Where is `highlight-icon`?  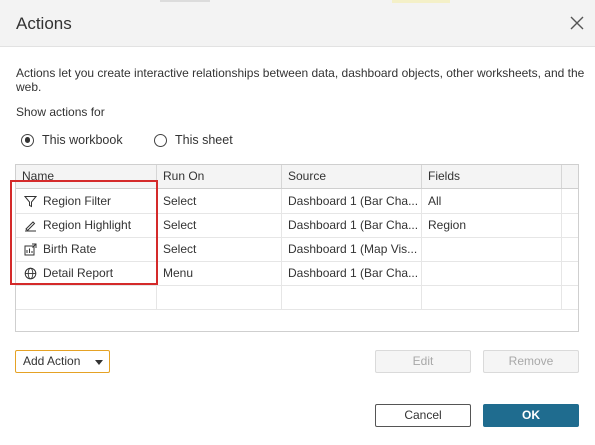 highlight-icon is located at coordinates (30, 225).